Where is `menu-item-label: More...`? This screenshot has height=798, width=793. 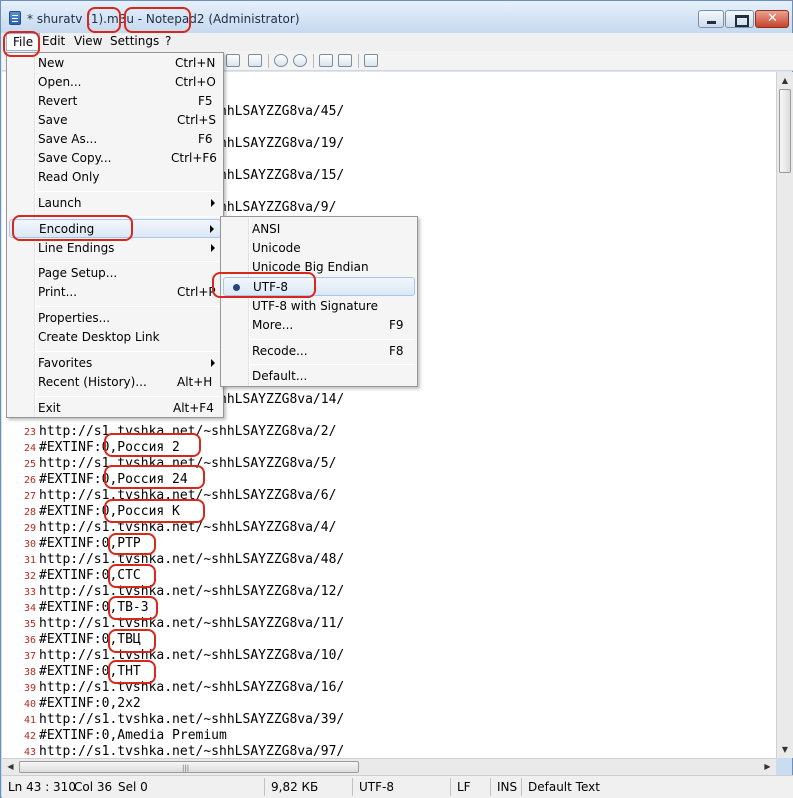 menu-item-label: More... is located at coordinates (273, 325).